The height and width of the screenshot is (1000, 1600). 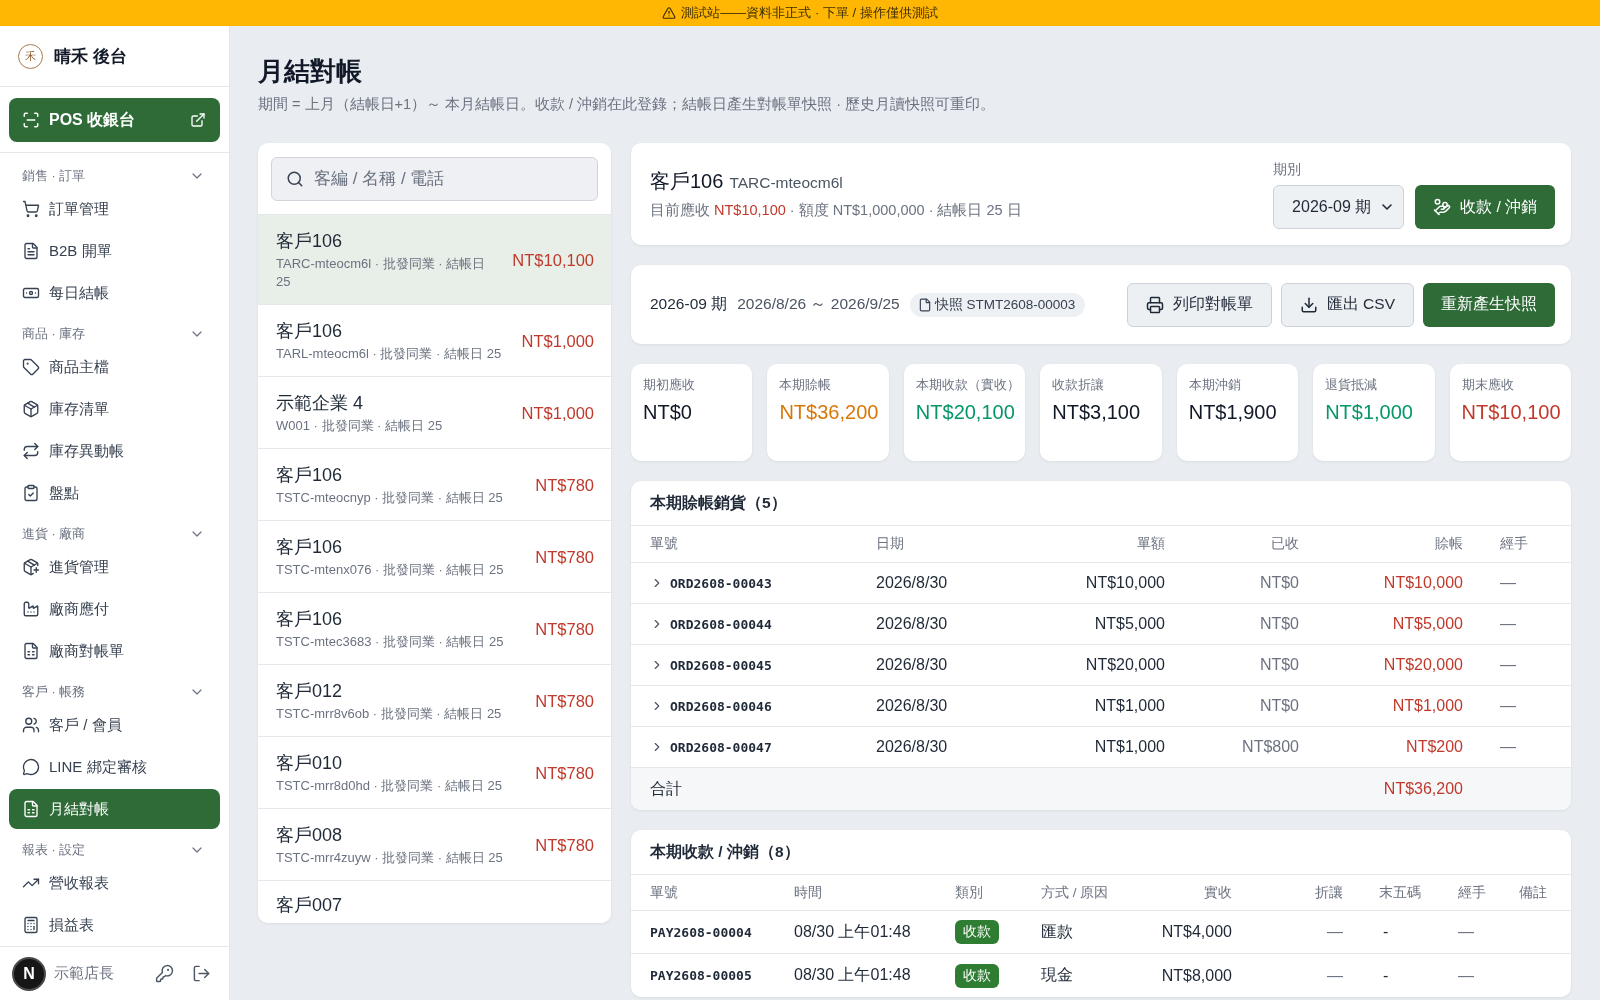 What do you see at coordinates (114, 883) in the screenshot?
I see `nav-item: 營收報表` at bounding box center [114, 883].